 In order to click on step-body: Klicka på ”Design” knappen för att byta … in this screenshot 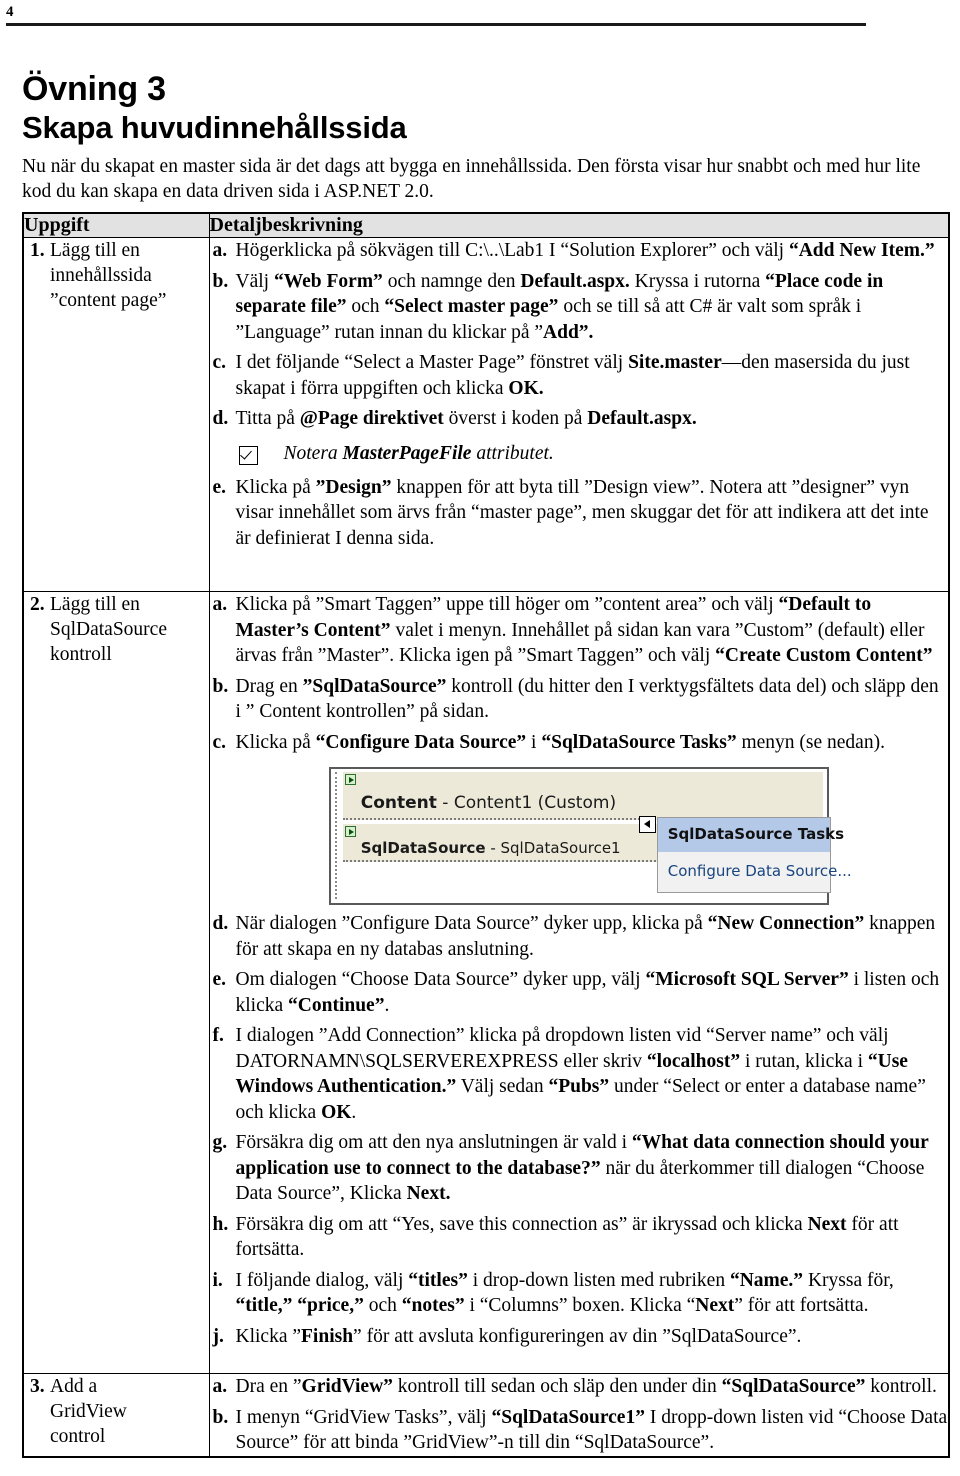, I will do `click(582, 512)`.